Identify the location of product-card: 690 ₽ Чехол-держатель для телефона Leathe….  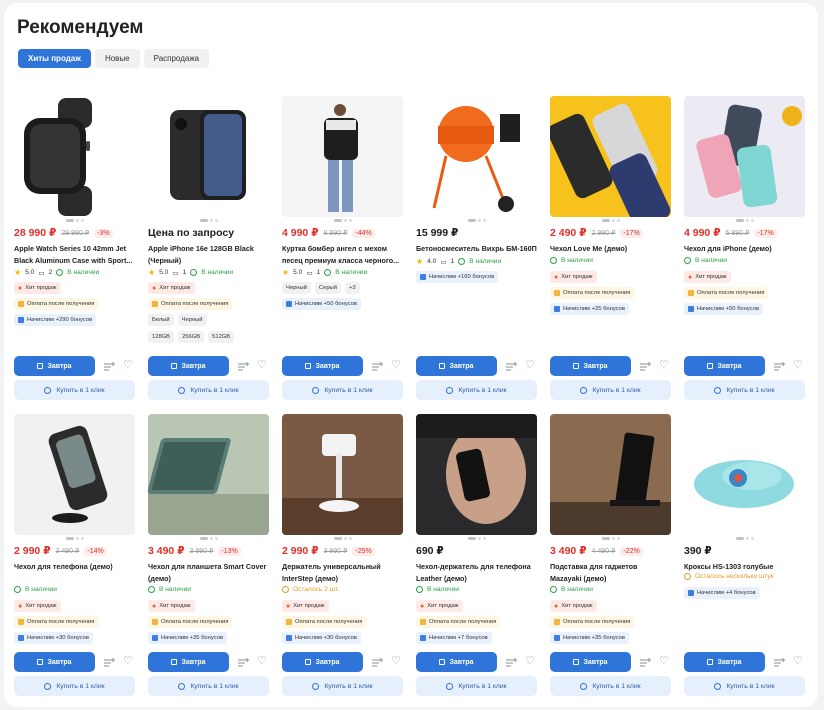
(476, 555).